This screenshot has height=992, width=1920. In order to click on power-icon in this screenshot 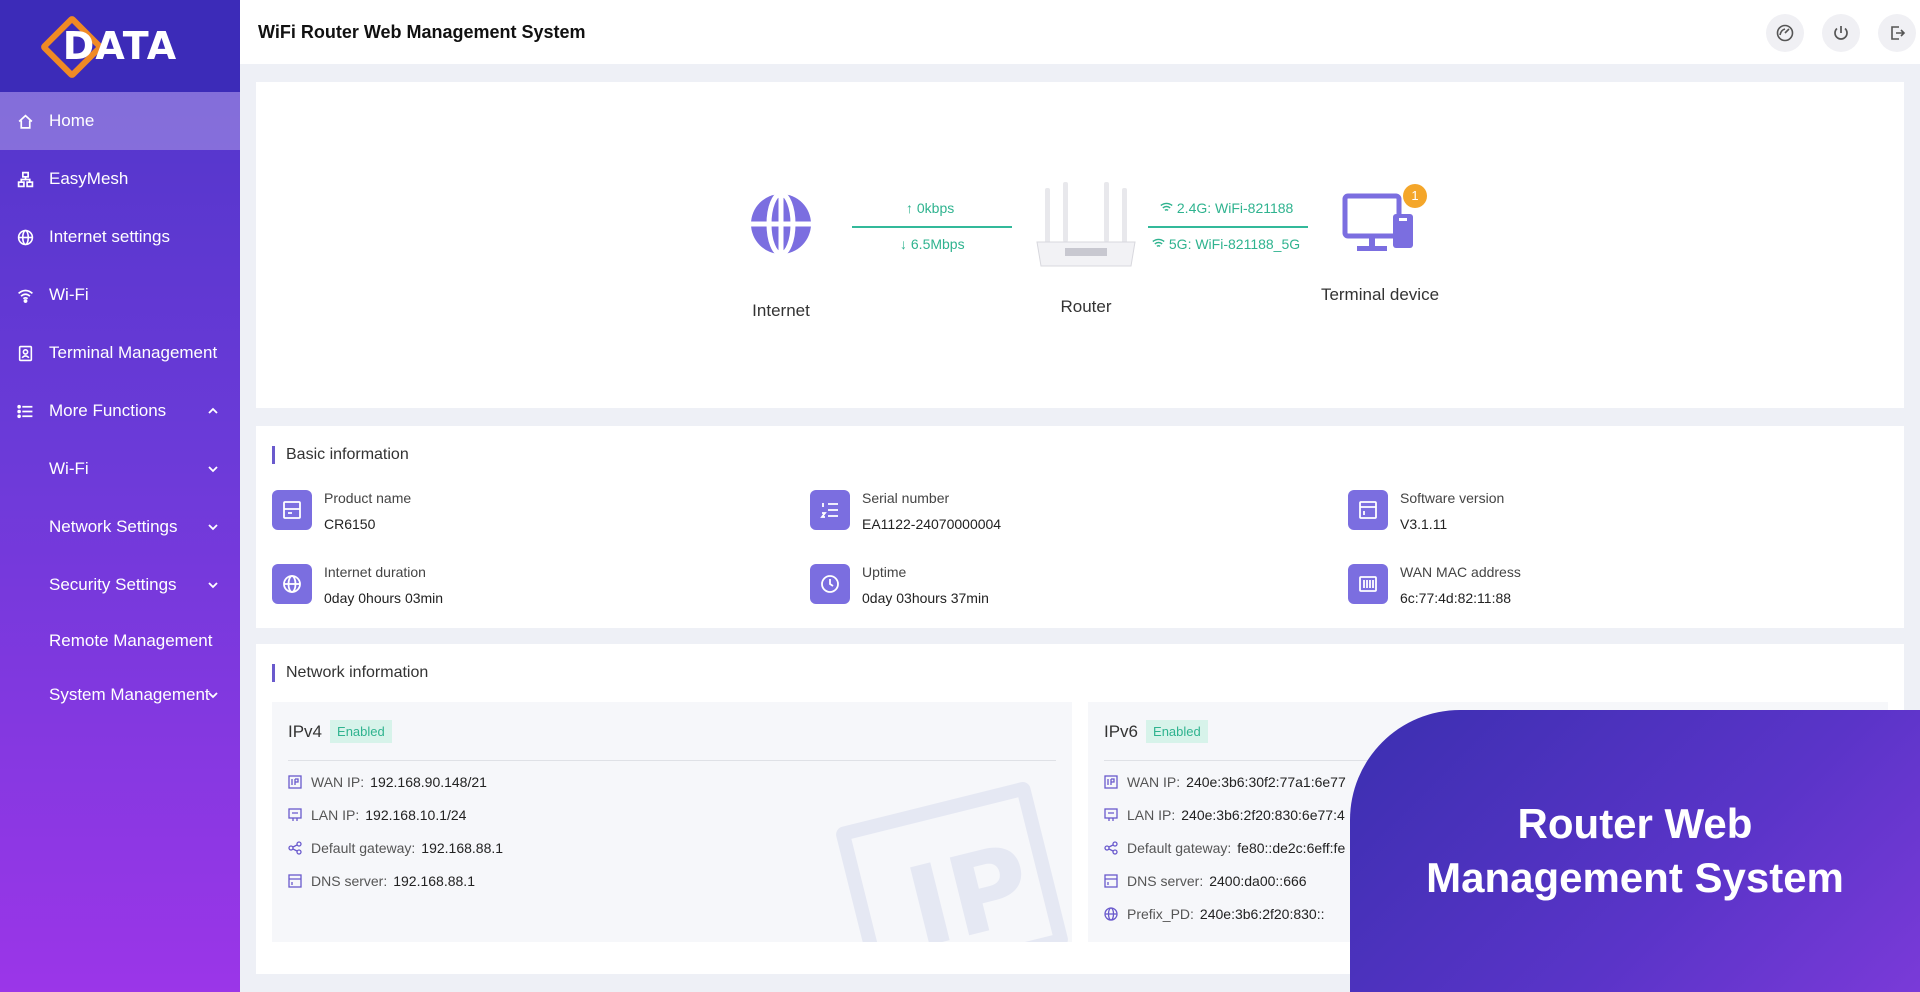, I will do `click(1841, 33)`.